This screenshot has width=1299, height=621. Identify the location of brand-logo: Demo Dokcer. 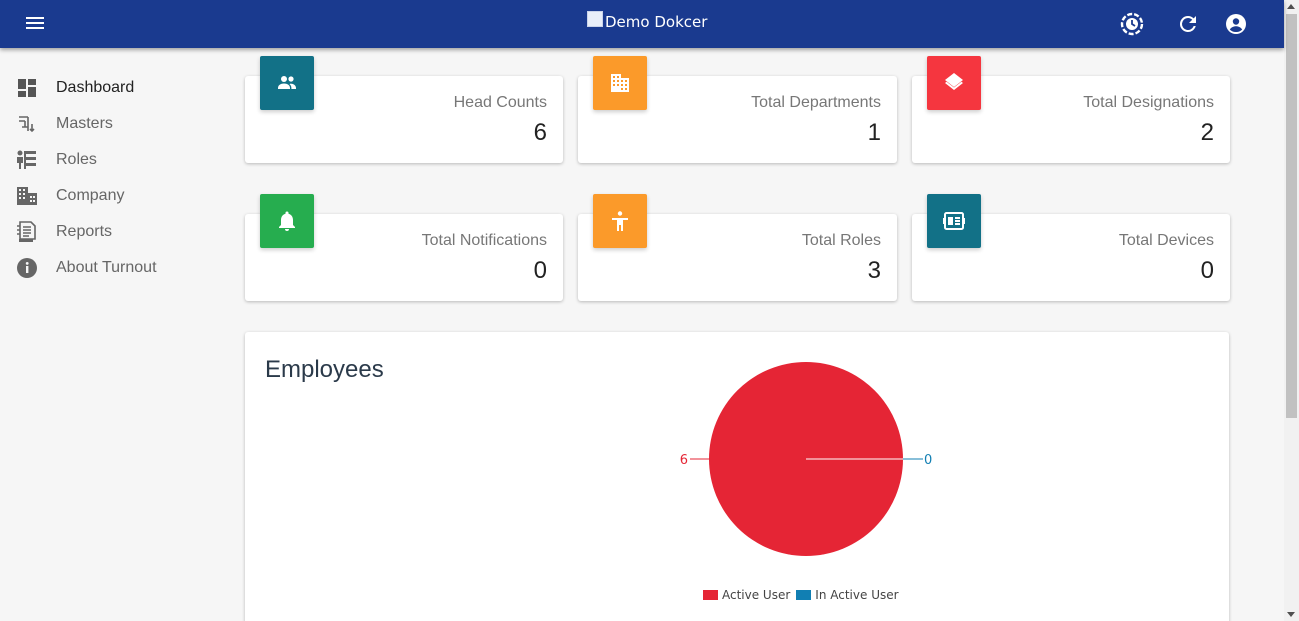
(647, 21).